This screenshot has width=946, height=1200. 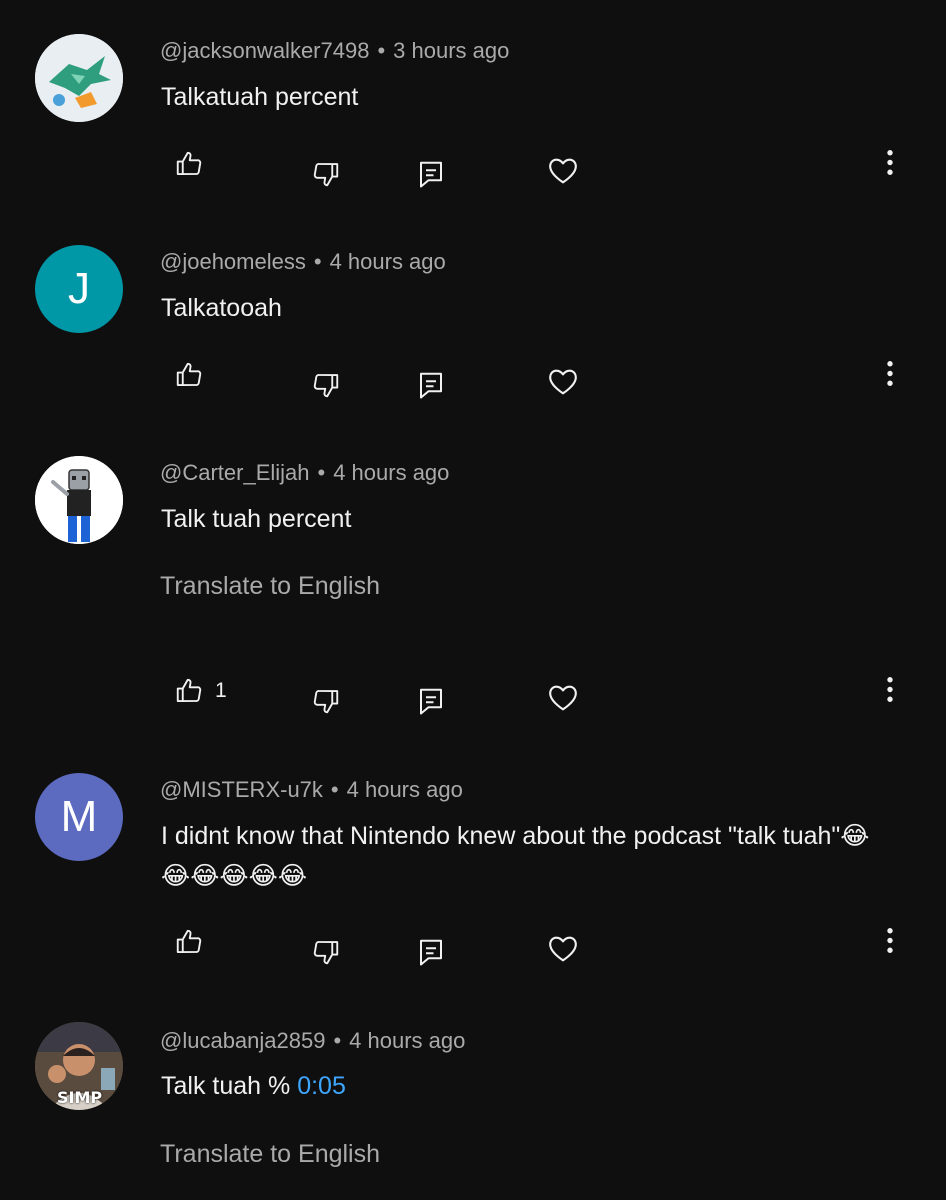 What do you see at coordinates (451, 50) in the screenshot?
I see `comment-time: 3 hours ago` at bounding box center [451, 50].